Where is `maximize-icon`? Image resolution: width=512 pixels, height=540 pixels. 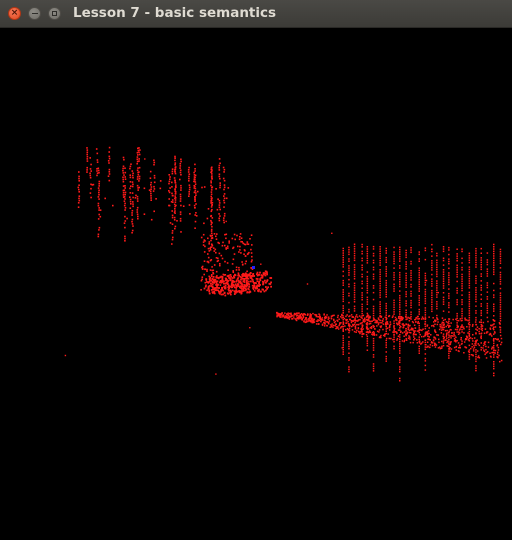 maximize-icon is located at coordinates (54, 13).